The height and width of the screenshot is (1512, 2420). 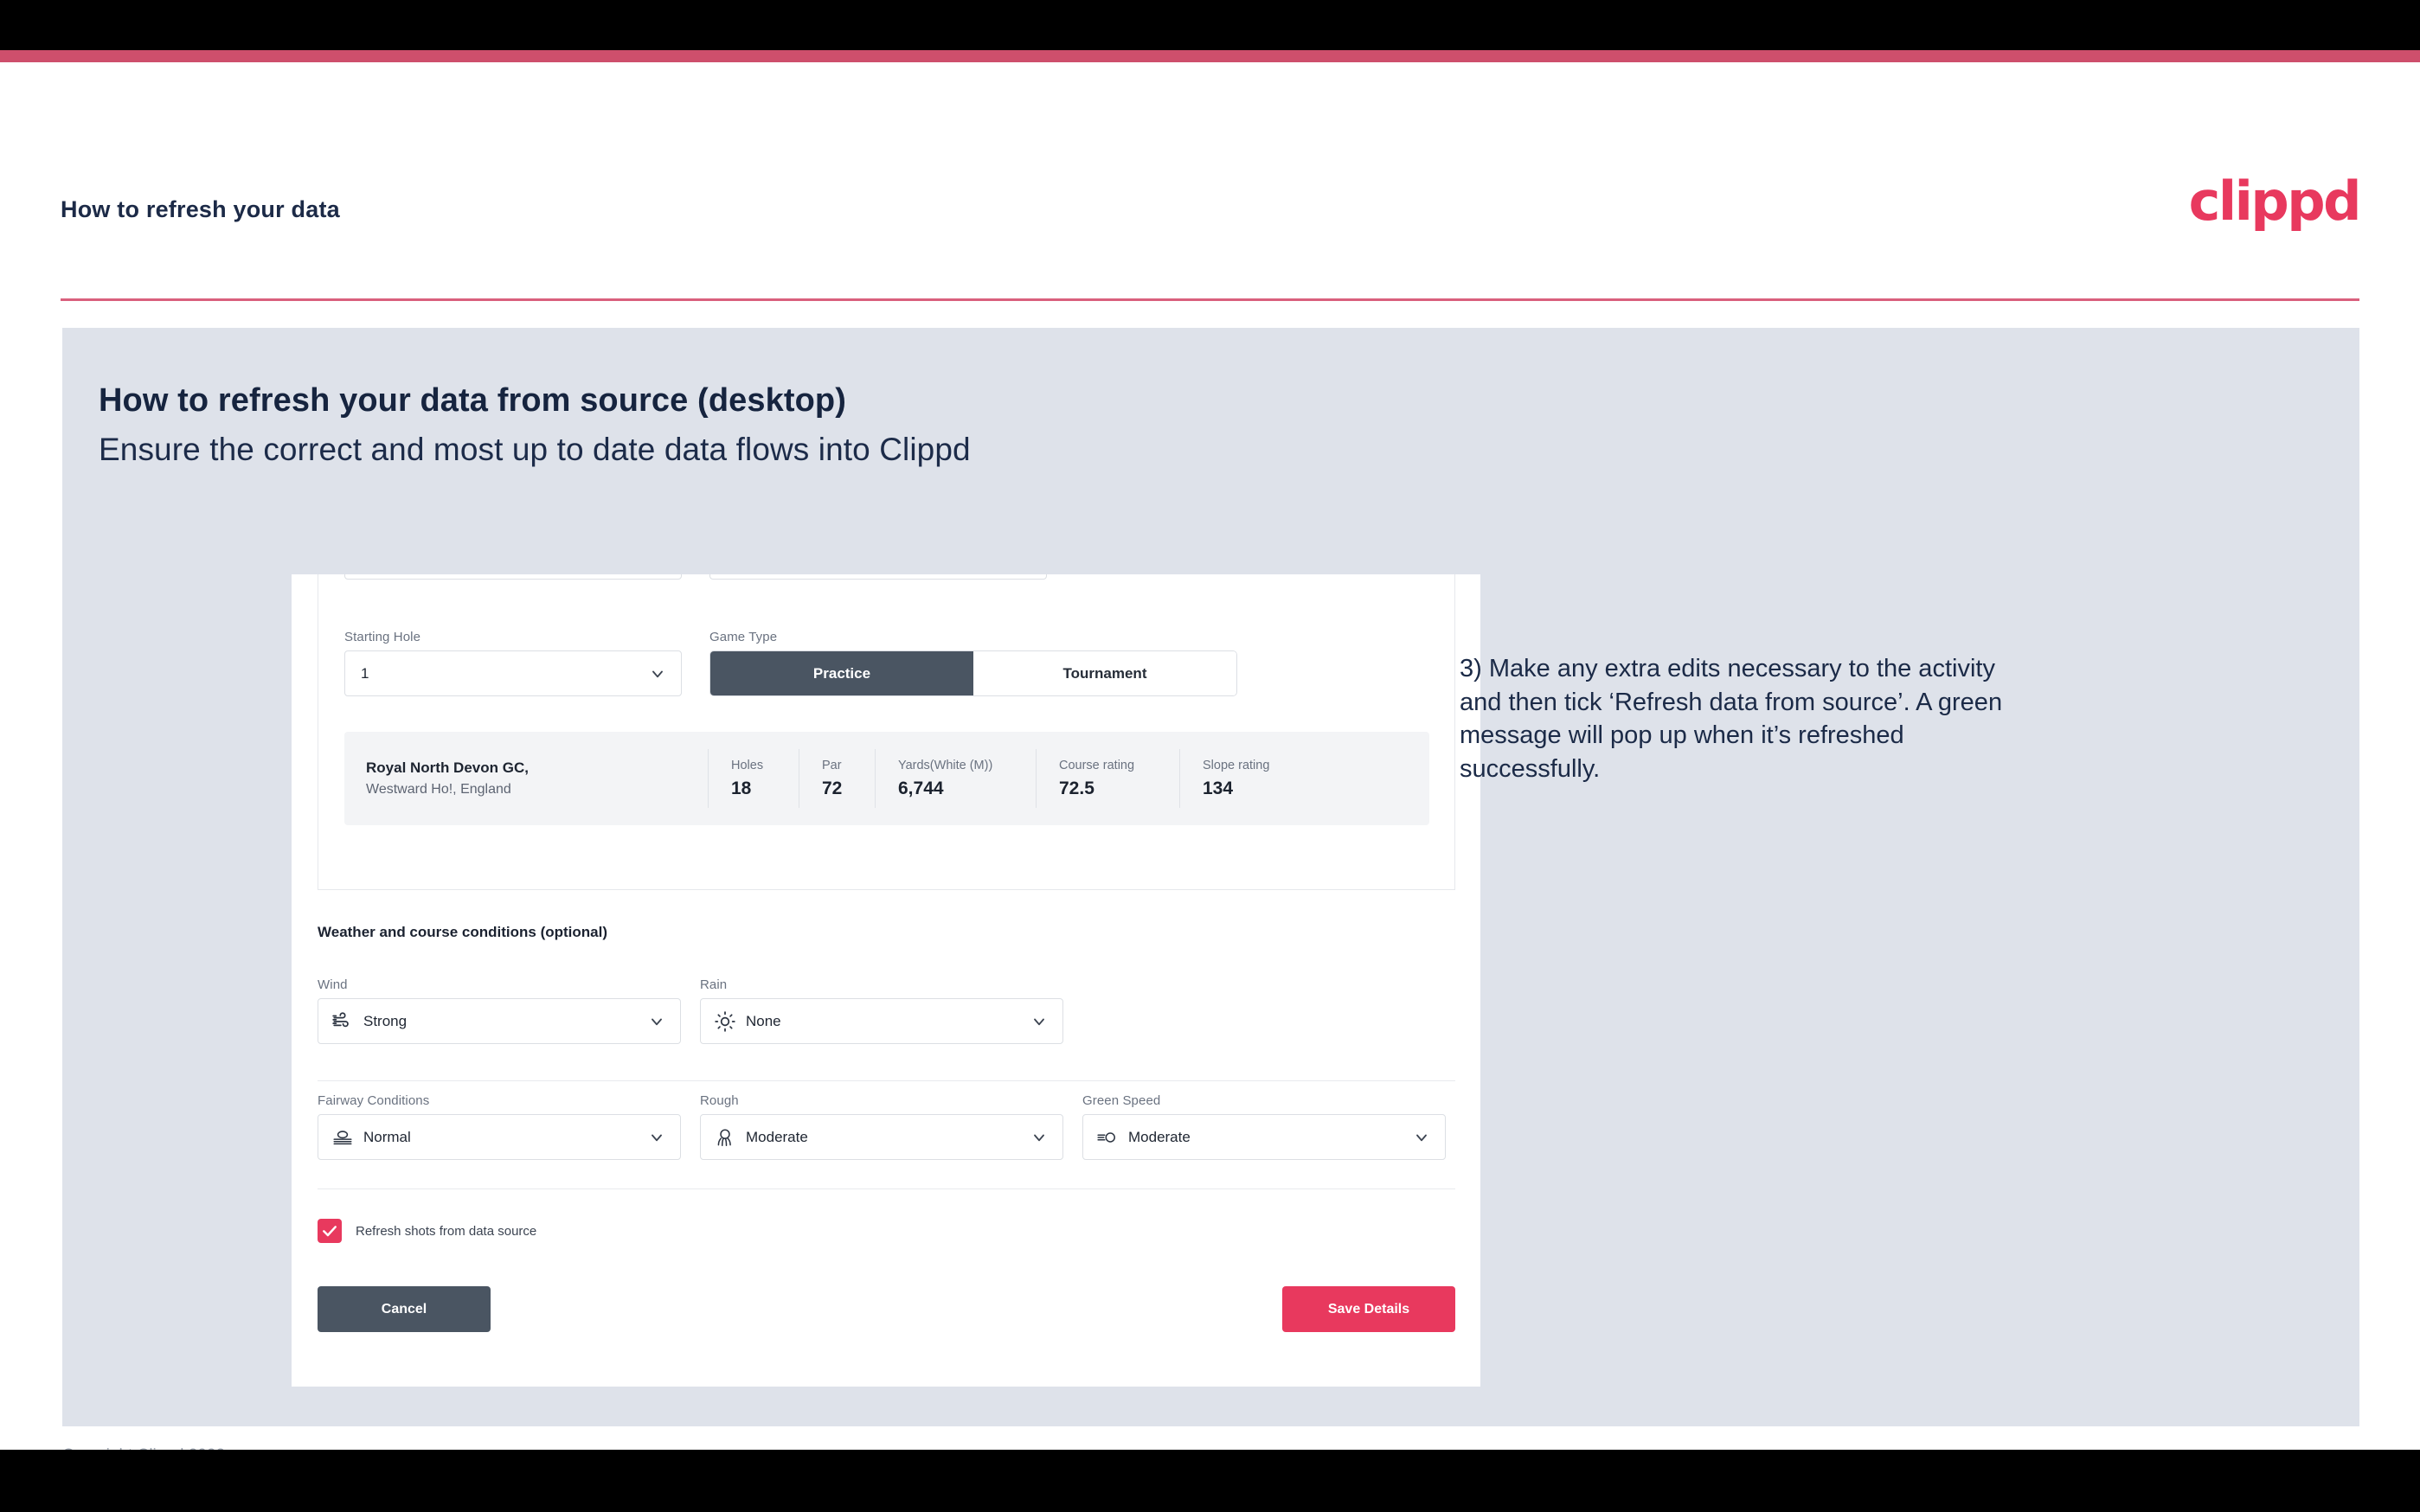 What do you see at coordinates (832, 765) in the screenshot?
I see `stat-label: Par` at bounding box center [832, 765].